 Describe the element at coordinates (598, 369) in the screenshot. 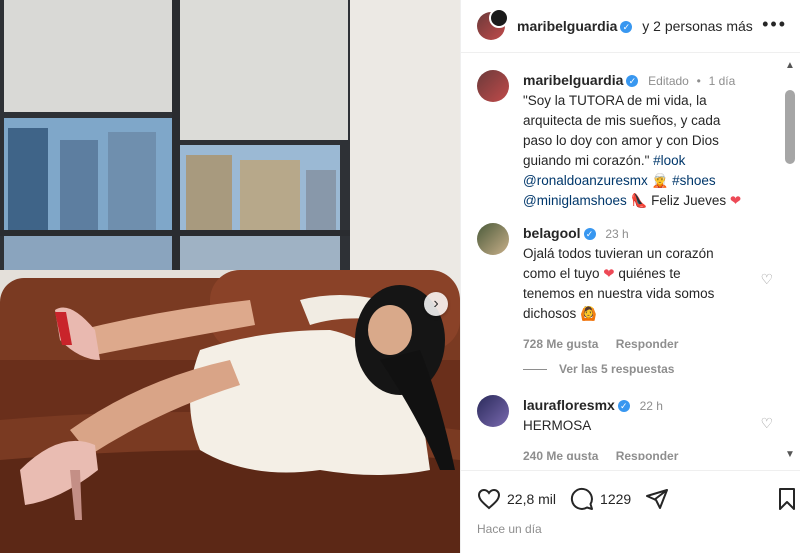

I see `view-replies-button: Ver las 5 respuestas` at that location.